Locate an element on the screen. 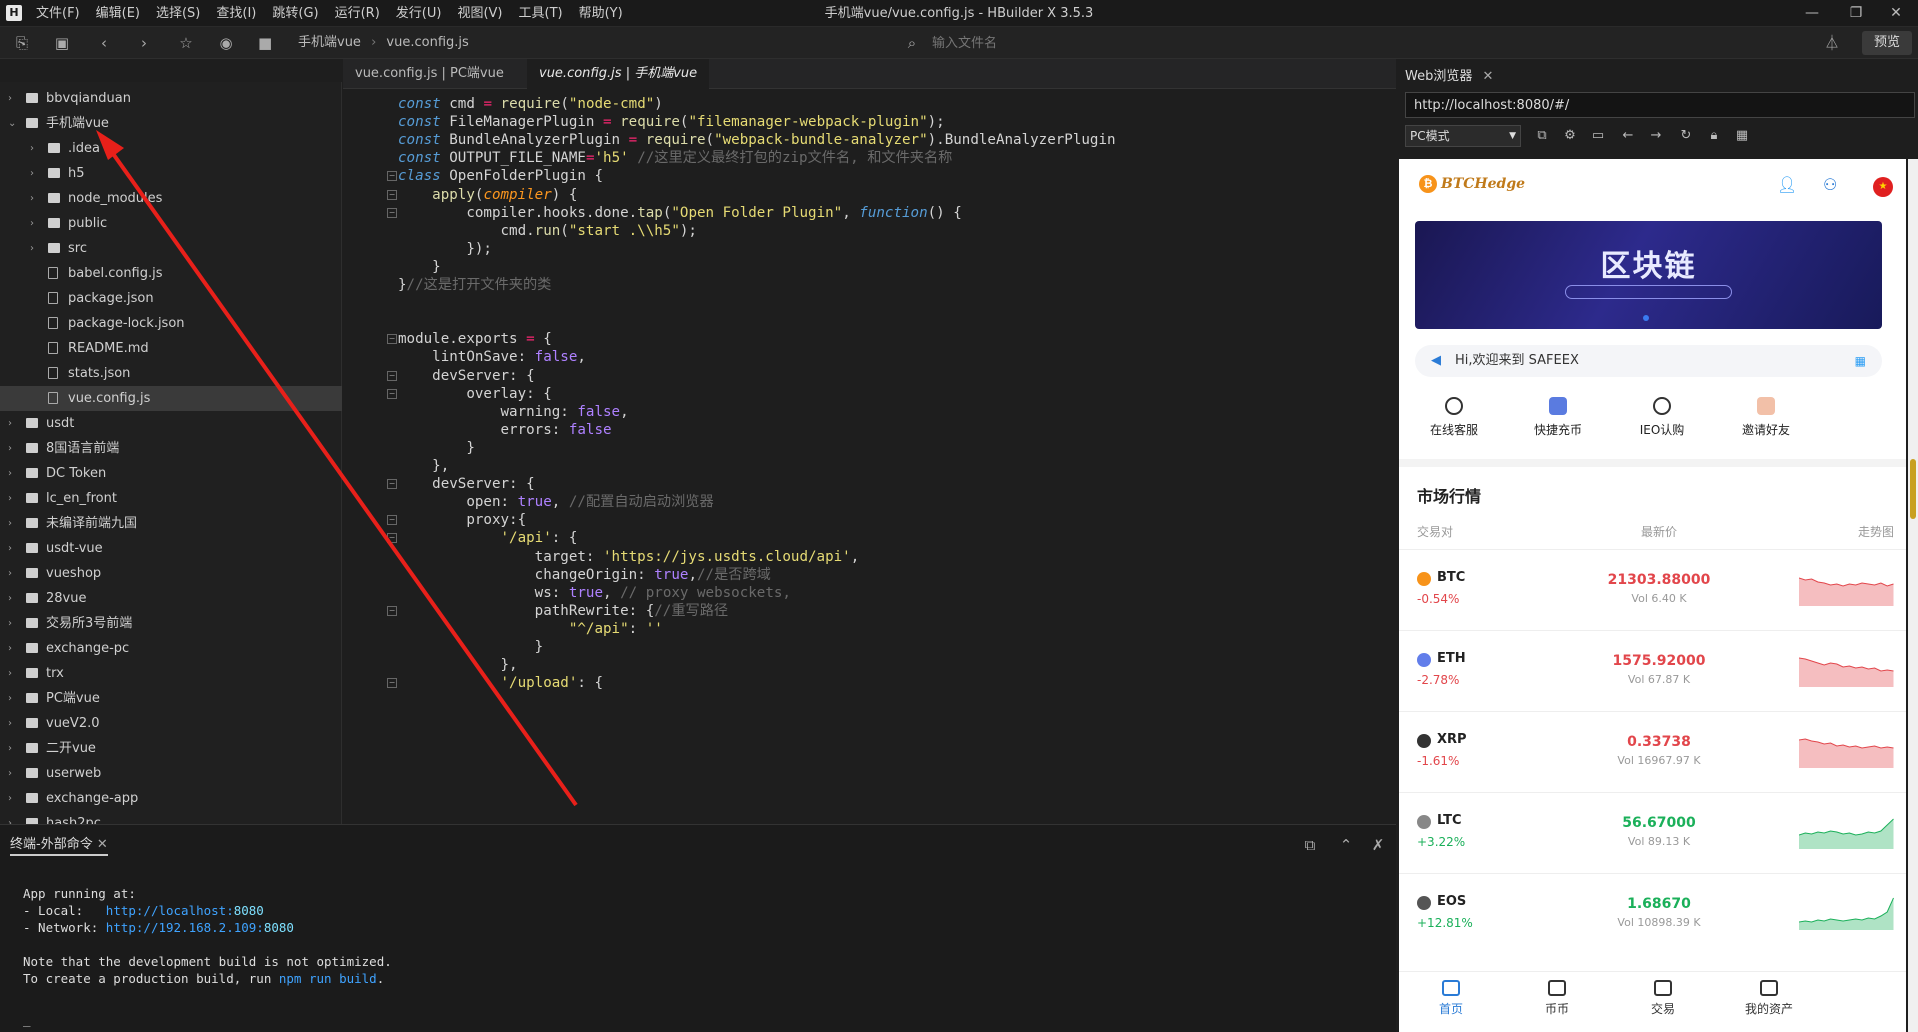 This screenshot has width=1918, height=1032. settings-icon: ⚙ is located at coordinates (1570, 136).